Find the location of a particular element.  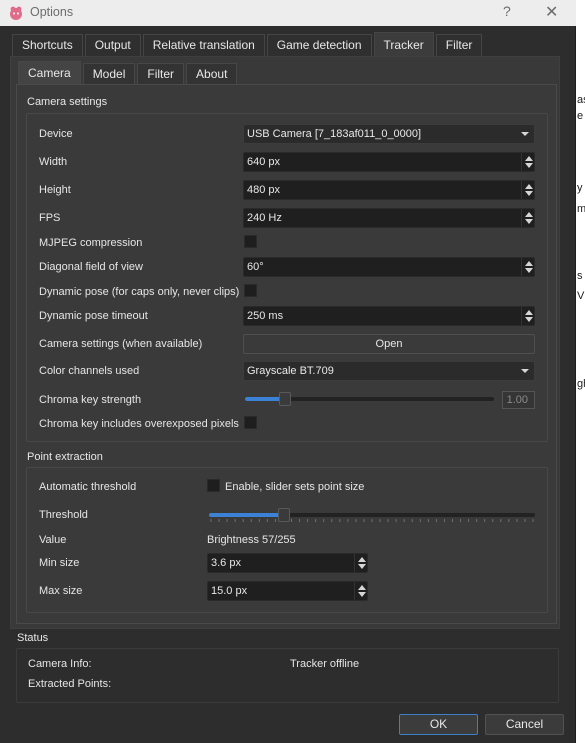

camera-info-label: Camera Info: is located at coordinates (60, 664).